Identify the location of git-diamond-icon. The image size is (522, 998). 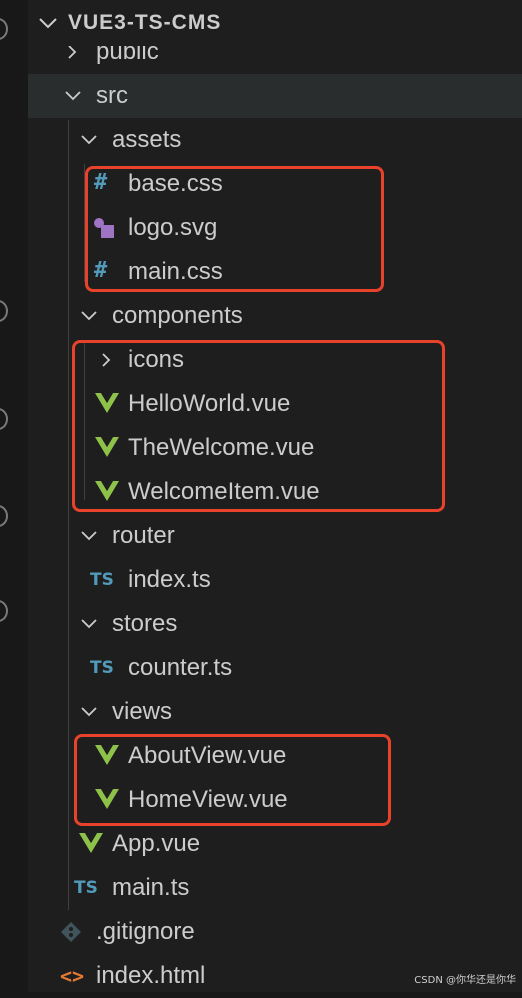
(71, 932).